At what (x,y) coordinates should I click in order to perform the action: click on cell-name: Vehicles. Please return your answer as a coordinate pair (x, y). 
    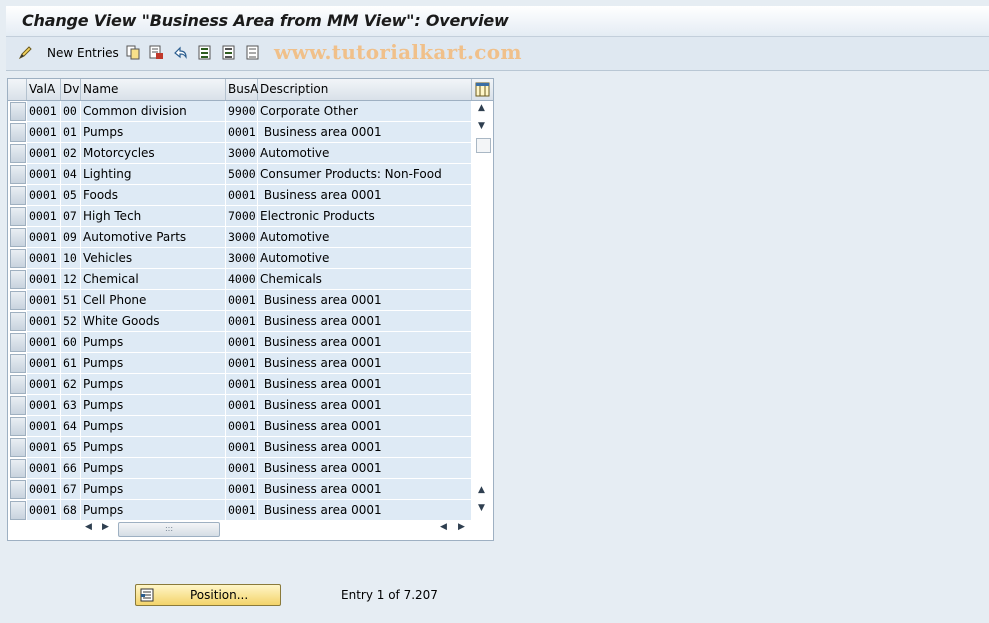
    Looking at the image, I should click on (153, 258).